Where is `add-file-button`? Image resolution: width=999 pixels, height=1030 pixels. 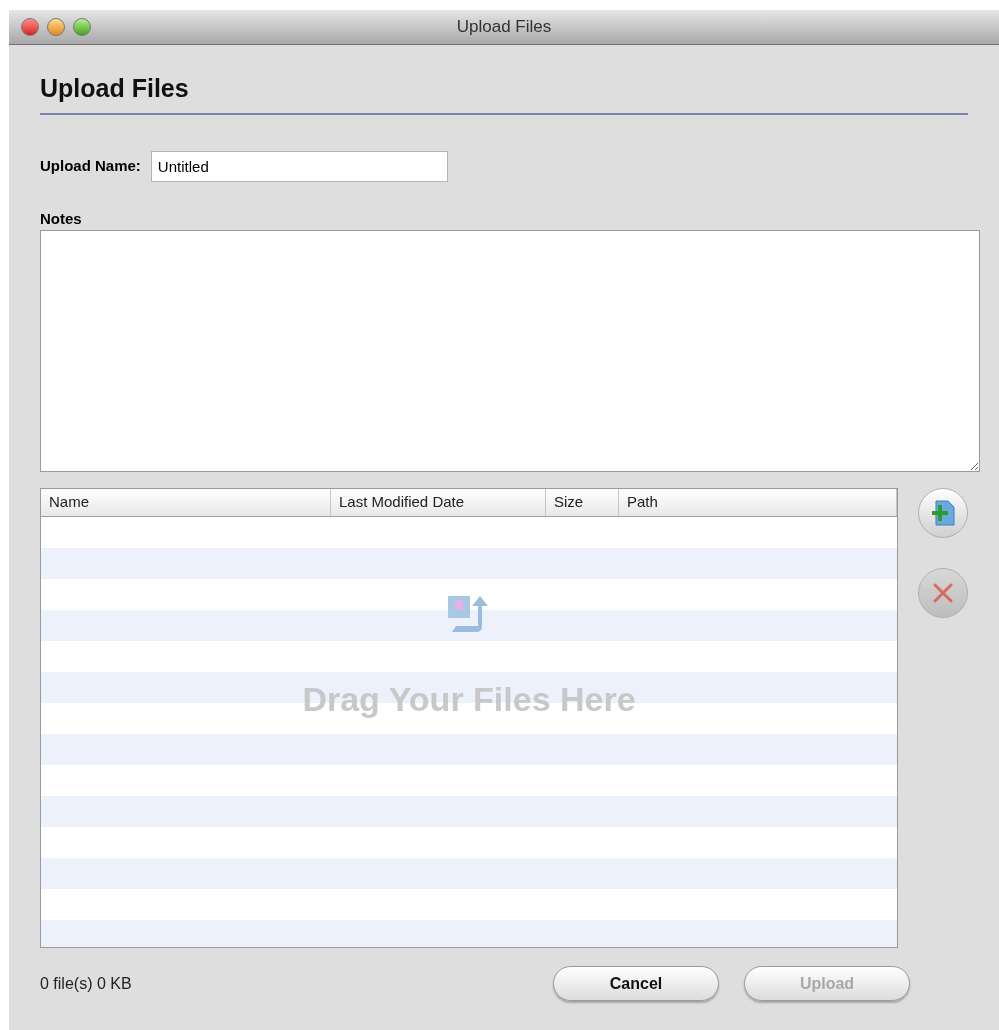 add-file-button is located at coordinates (943, 513).